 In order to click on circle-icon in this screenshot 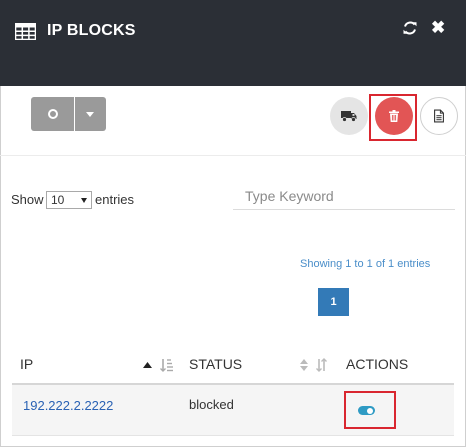, I will do `click(53, 114)`.